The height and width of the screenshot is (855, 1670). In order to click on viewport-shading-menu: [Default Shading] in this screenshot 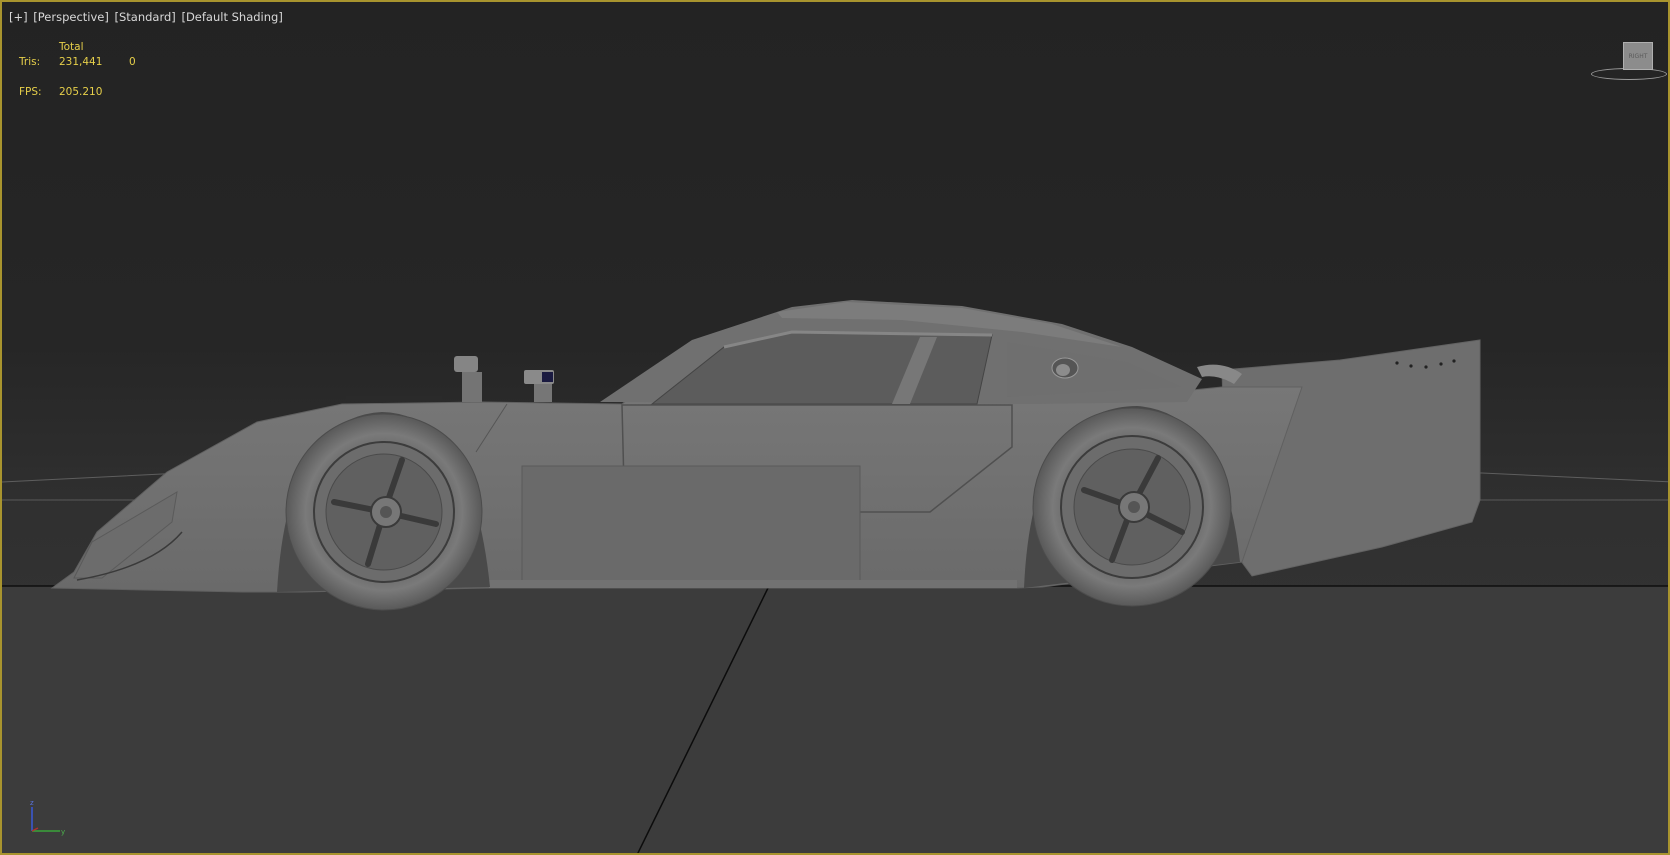, I will do `click(231, 17)`.